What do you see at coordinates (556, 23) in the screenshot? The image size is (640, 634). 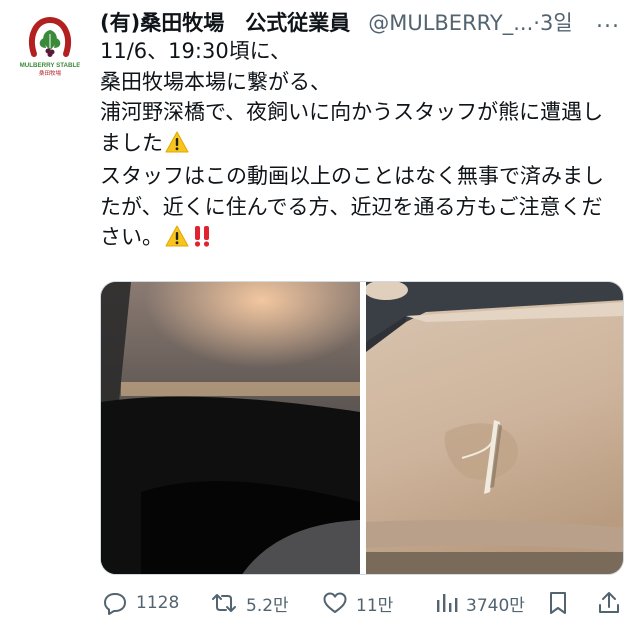 I see `timestamp: 3일` at bounding box center [556, 23].